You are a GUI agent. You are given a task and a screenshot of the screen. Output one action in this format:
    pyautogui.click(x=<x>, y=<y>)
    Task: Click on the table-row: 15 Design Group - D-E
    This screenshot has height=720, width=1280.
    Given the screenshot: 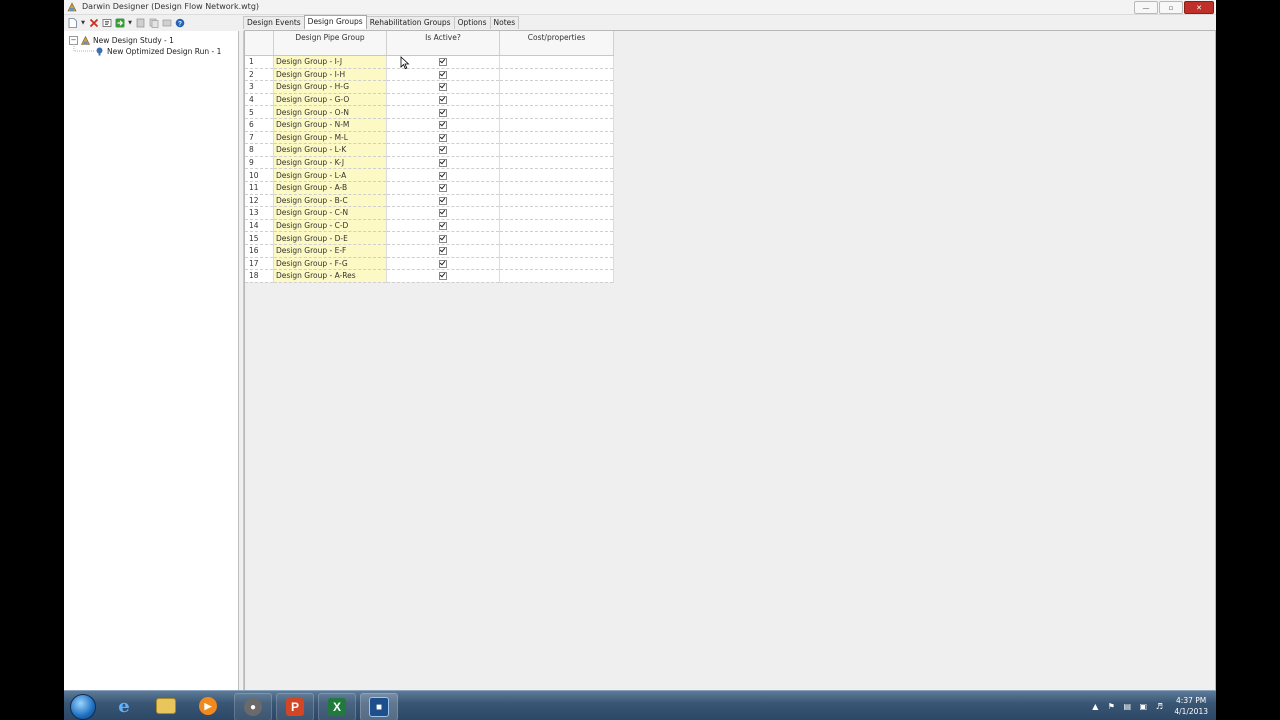 What is the action you would take?
    pyautogui.click(x=429, y=238)
    